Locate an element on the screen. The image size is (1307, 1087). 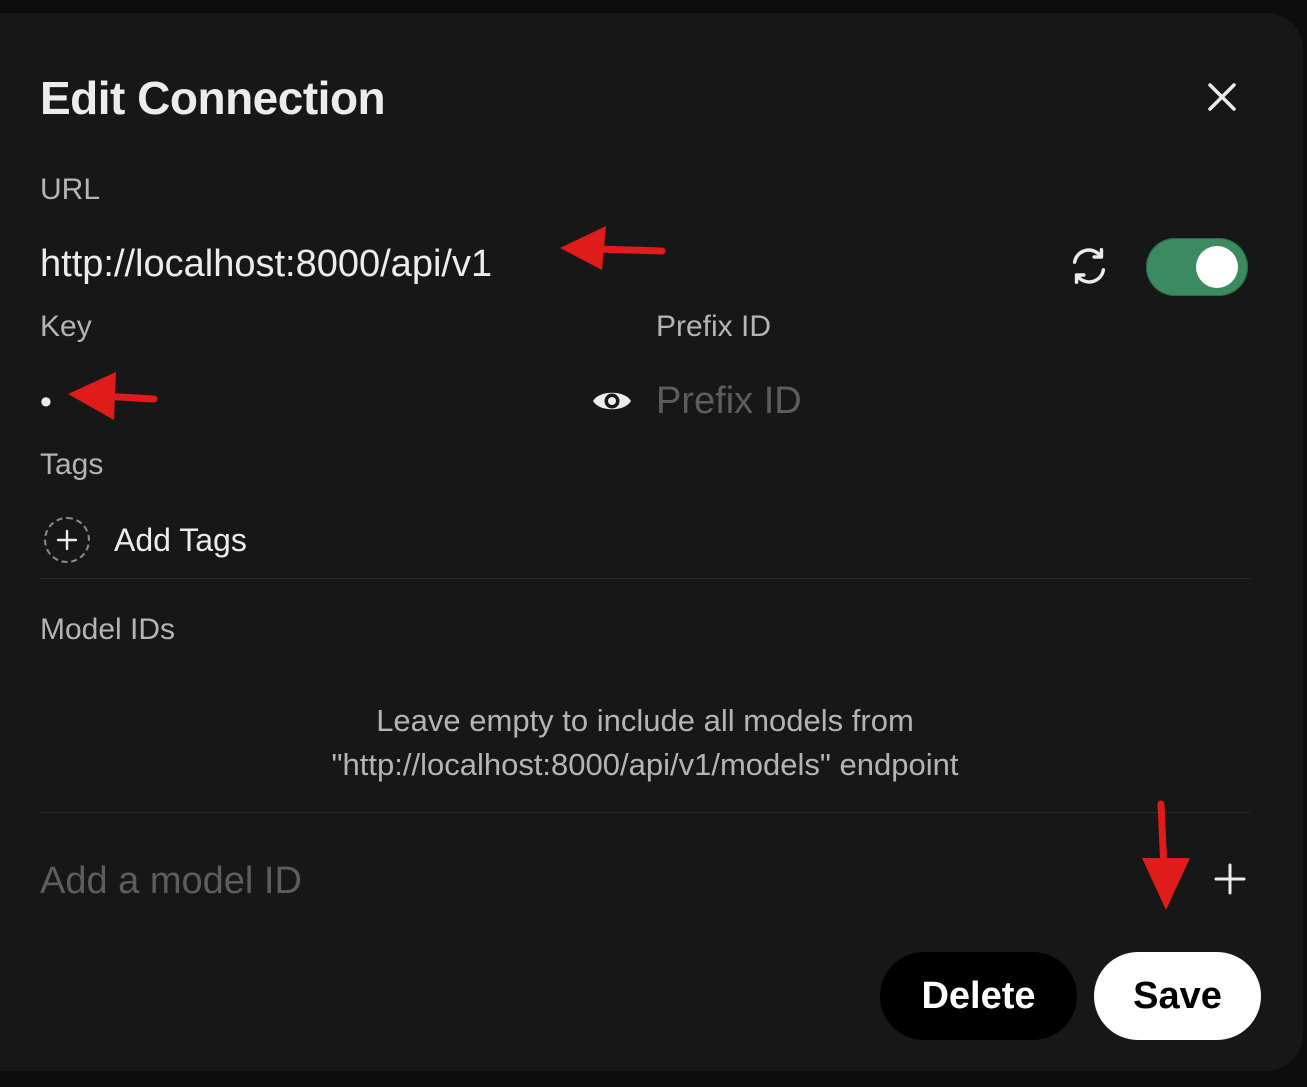
model-ids-label: Model IDs is located at coordinates (108, 629).